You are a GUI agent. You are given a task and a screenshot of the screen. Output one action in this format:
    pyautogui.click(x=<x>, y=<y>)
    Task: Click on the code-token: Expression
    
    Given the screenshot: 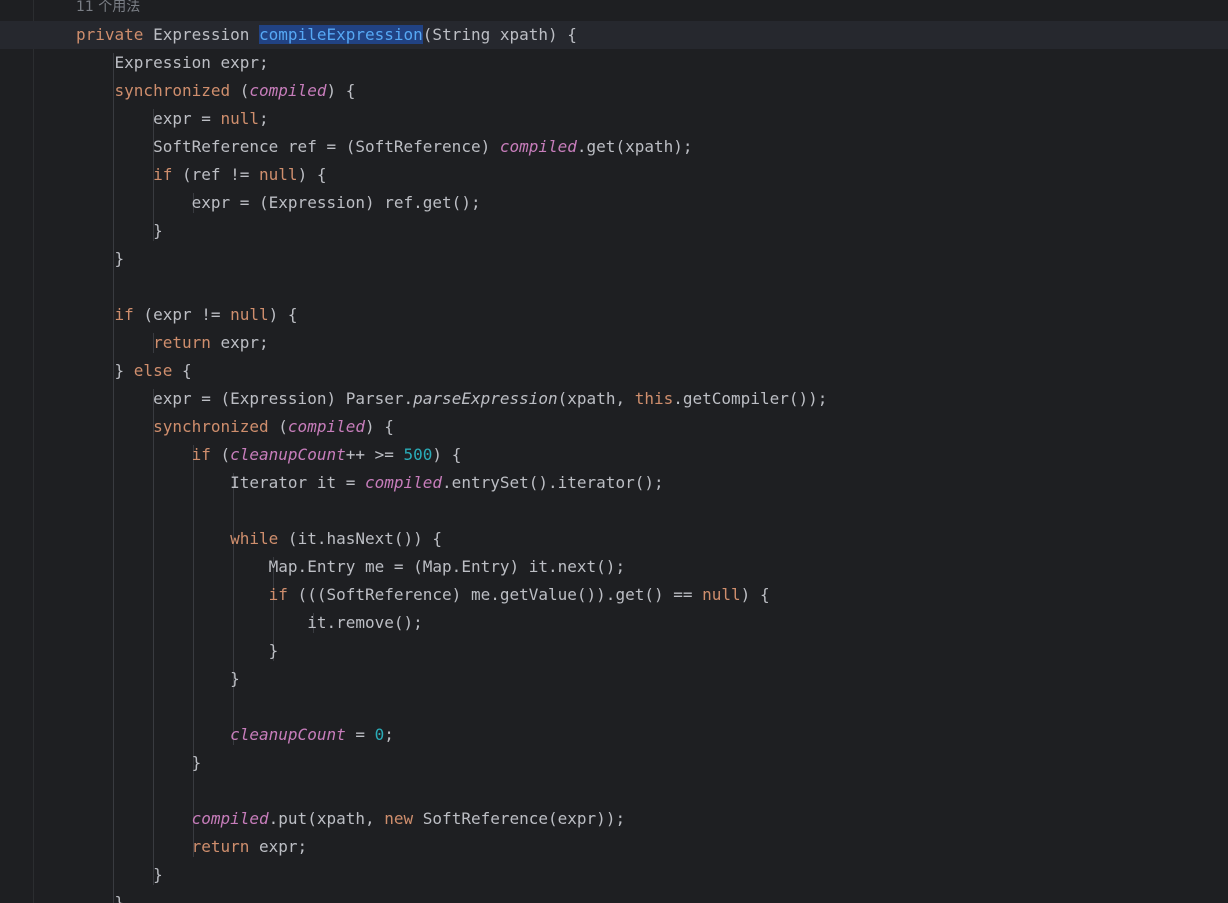 What is the action you would take?
    pyautogui.click(x=201, y=34)
    